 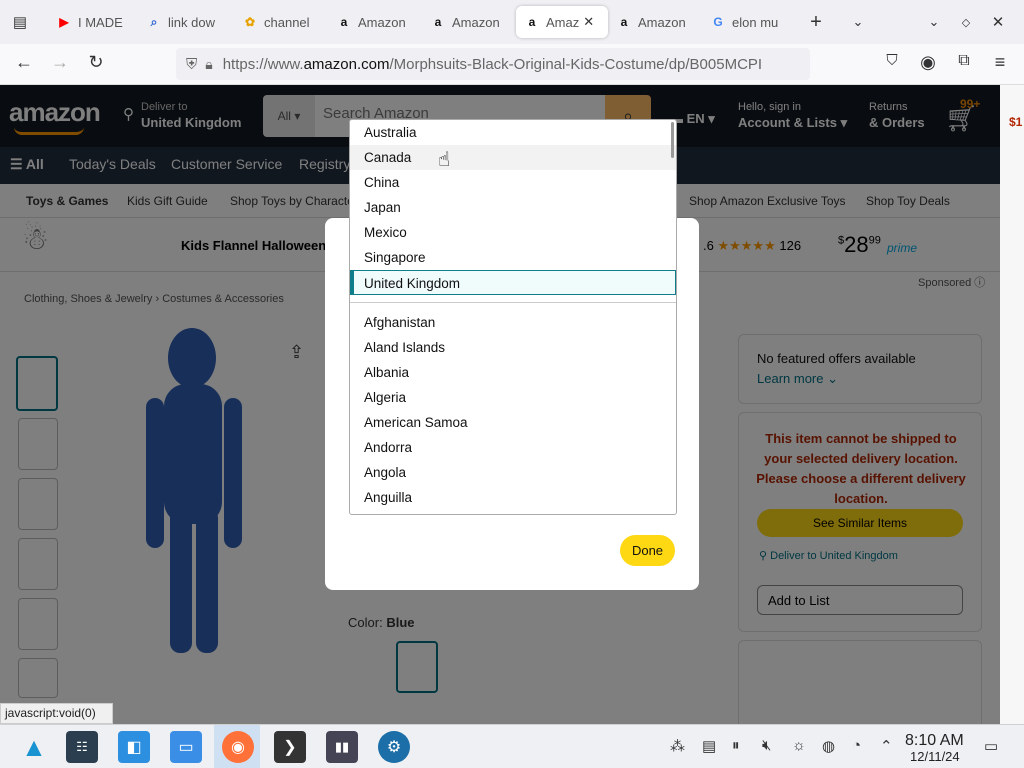 What do you see at coordinates (513, 447) in the screenshot?
I see `country-option: Andorra` at bounding box center [513, 447].